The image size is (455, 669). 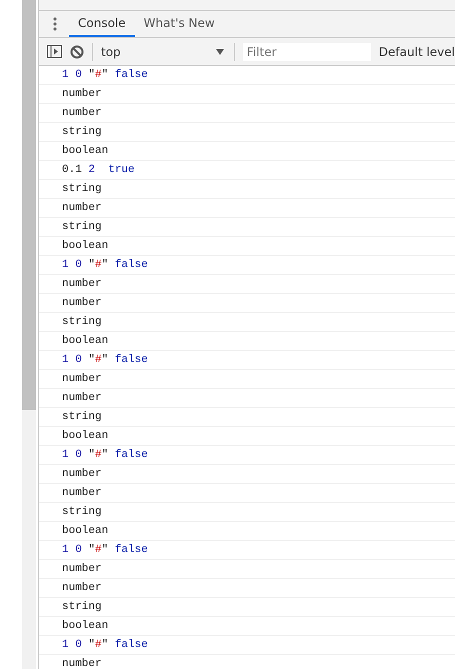 What do you see at coordinates (77, 51) in the screenshot?
I see `clear-console-icon` at bounding box center [77, 51].